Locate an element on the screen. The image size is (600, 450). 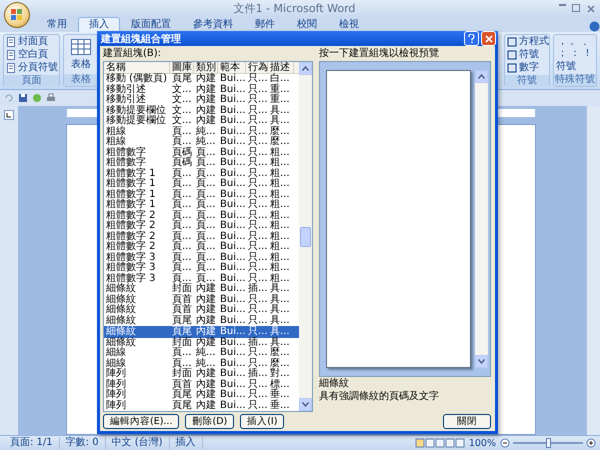
ribbon-tab: 常用 is located at coordinates (57, 24).